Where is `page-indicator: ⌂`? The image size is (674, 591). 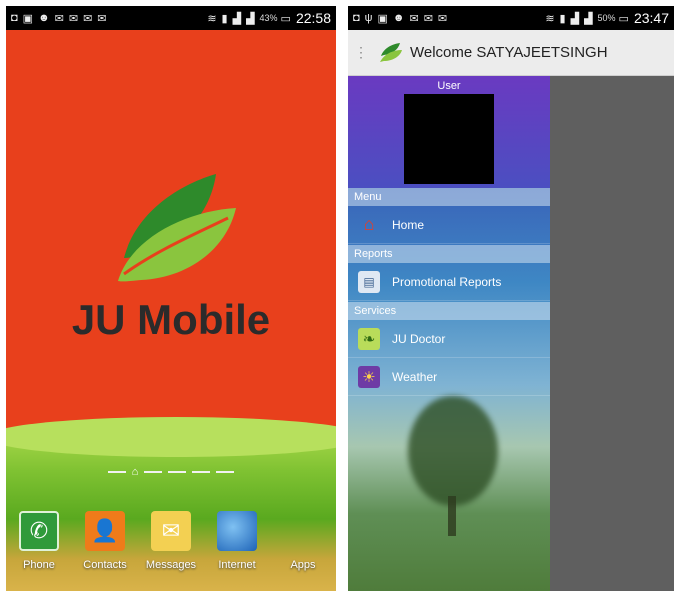 page-indicator: ⌂ is located at coordinates (171, 472).